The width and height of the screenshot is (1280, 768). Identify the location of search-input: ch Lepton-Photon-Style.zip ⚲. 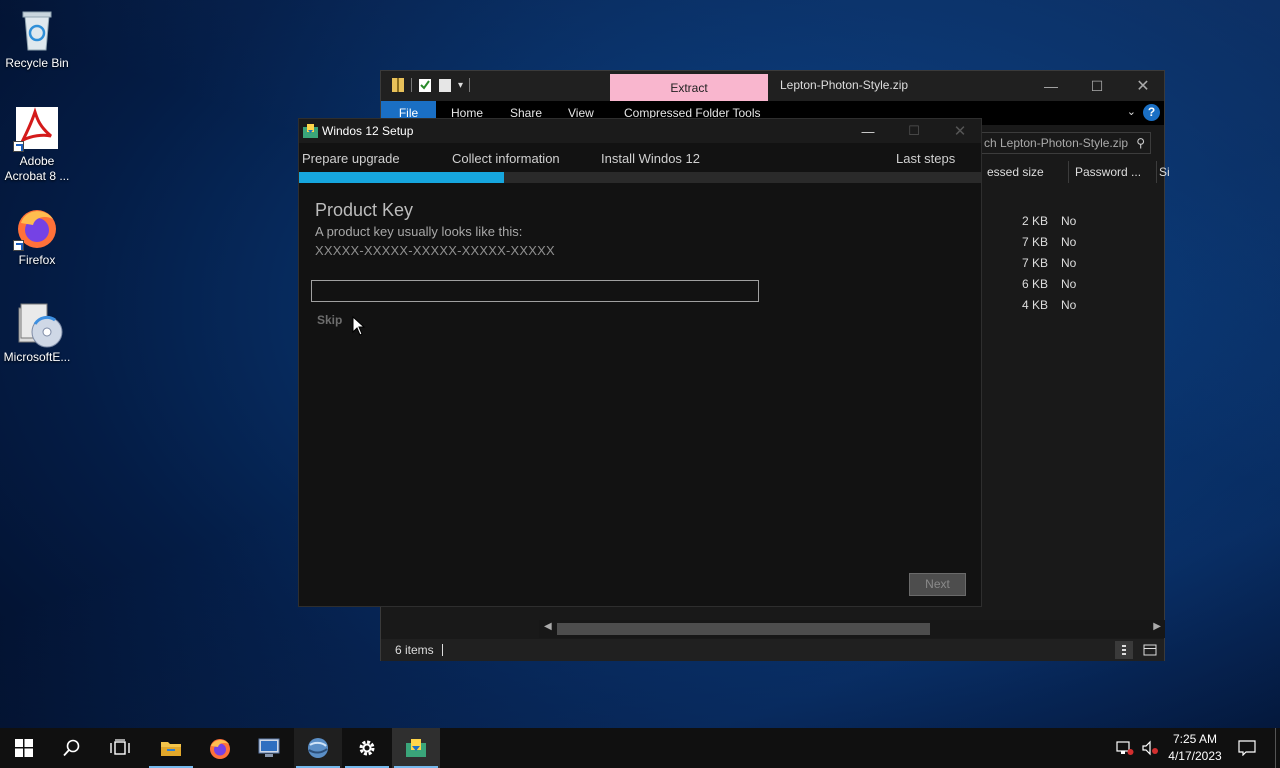
(1065, 143).